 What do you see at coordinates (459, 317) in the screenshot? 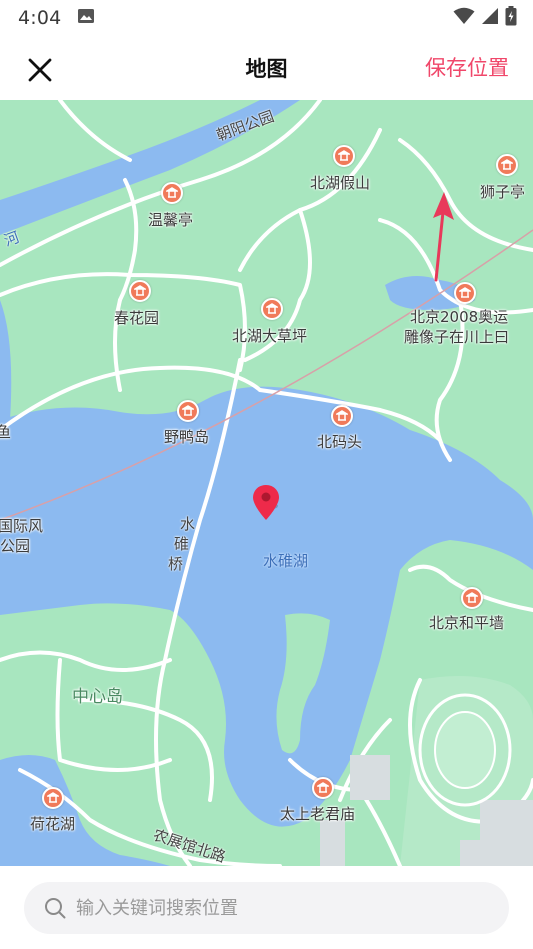
I see `label-olympic-sculpture-1: 北京2008奥运` at bounding box center [459, 317].